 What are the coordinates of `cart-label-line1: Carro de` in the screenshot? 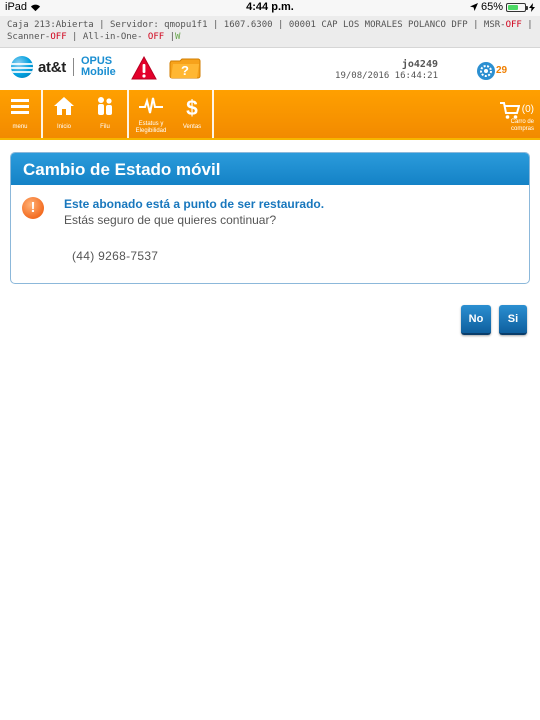 It's located at (522, 122).